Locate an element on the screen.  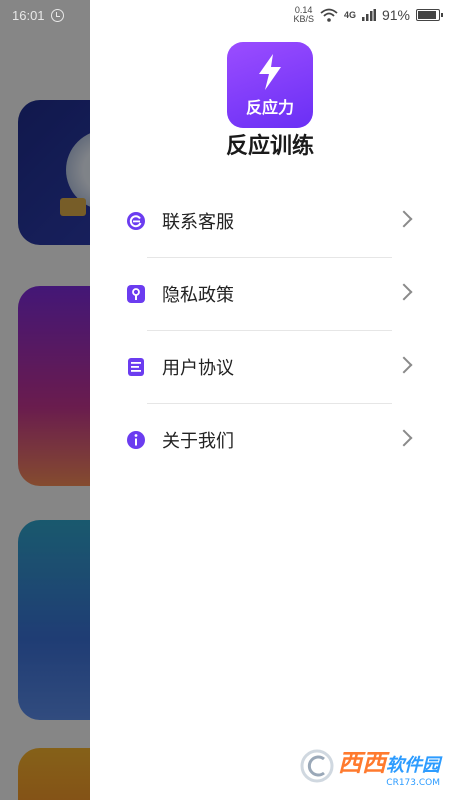
watermark-url: CR173.COM is located at coordinates (413, 783).